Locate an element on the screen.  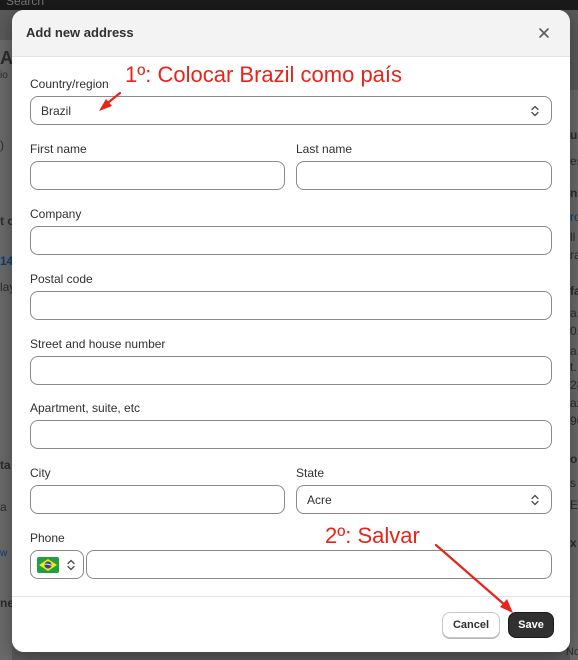
company-label: Company is located at coordinates (56, 214).